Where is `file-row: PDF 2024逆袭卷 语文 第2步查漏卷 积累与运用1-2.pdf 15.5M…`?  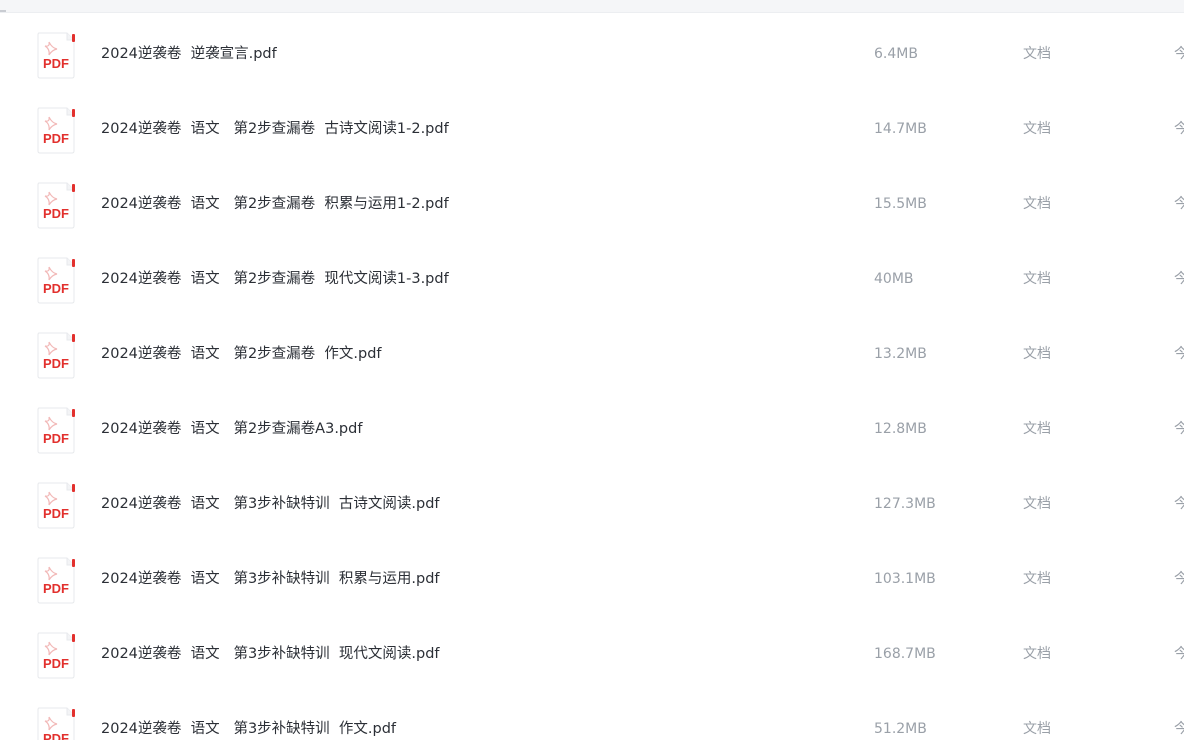 file-row: PDF 2024逆袭卷 语文 第2步查漏卷 积累与运用1-2.pdf 15.5M… is located at coordinates (592, 205).